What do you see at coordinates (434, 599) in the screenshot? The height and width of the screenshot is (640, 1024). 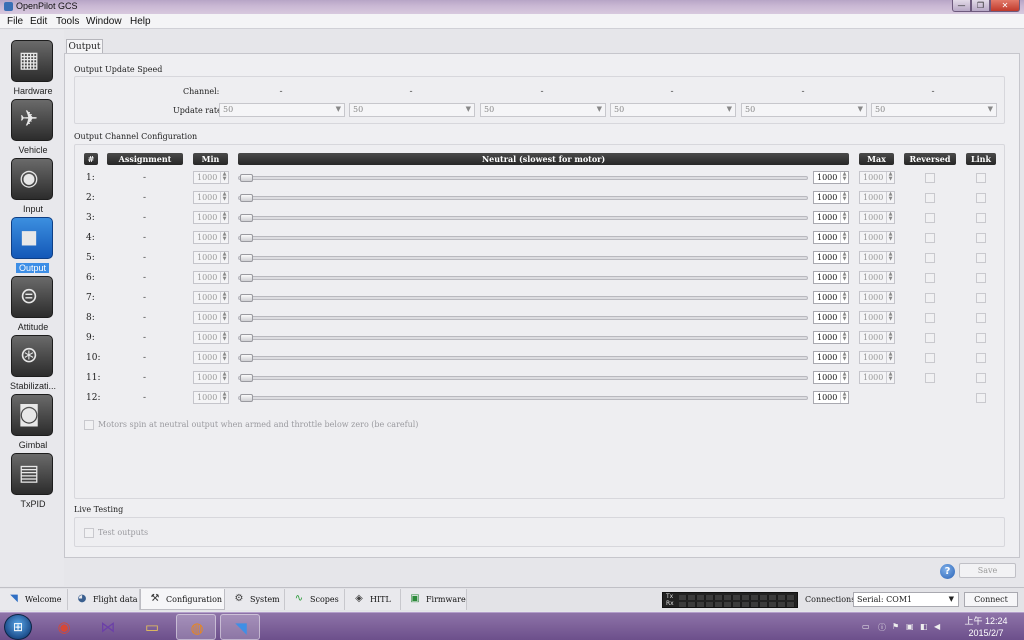 I see `bottom-tab-firmware: ▣ Firmware` at bounding box center [434, 599].